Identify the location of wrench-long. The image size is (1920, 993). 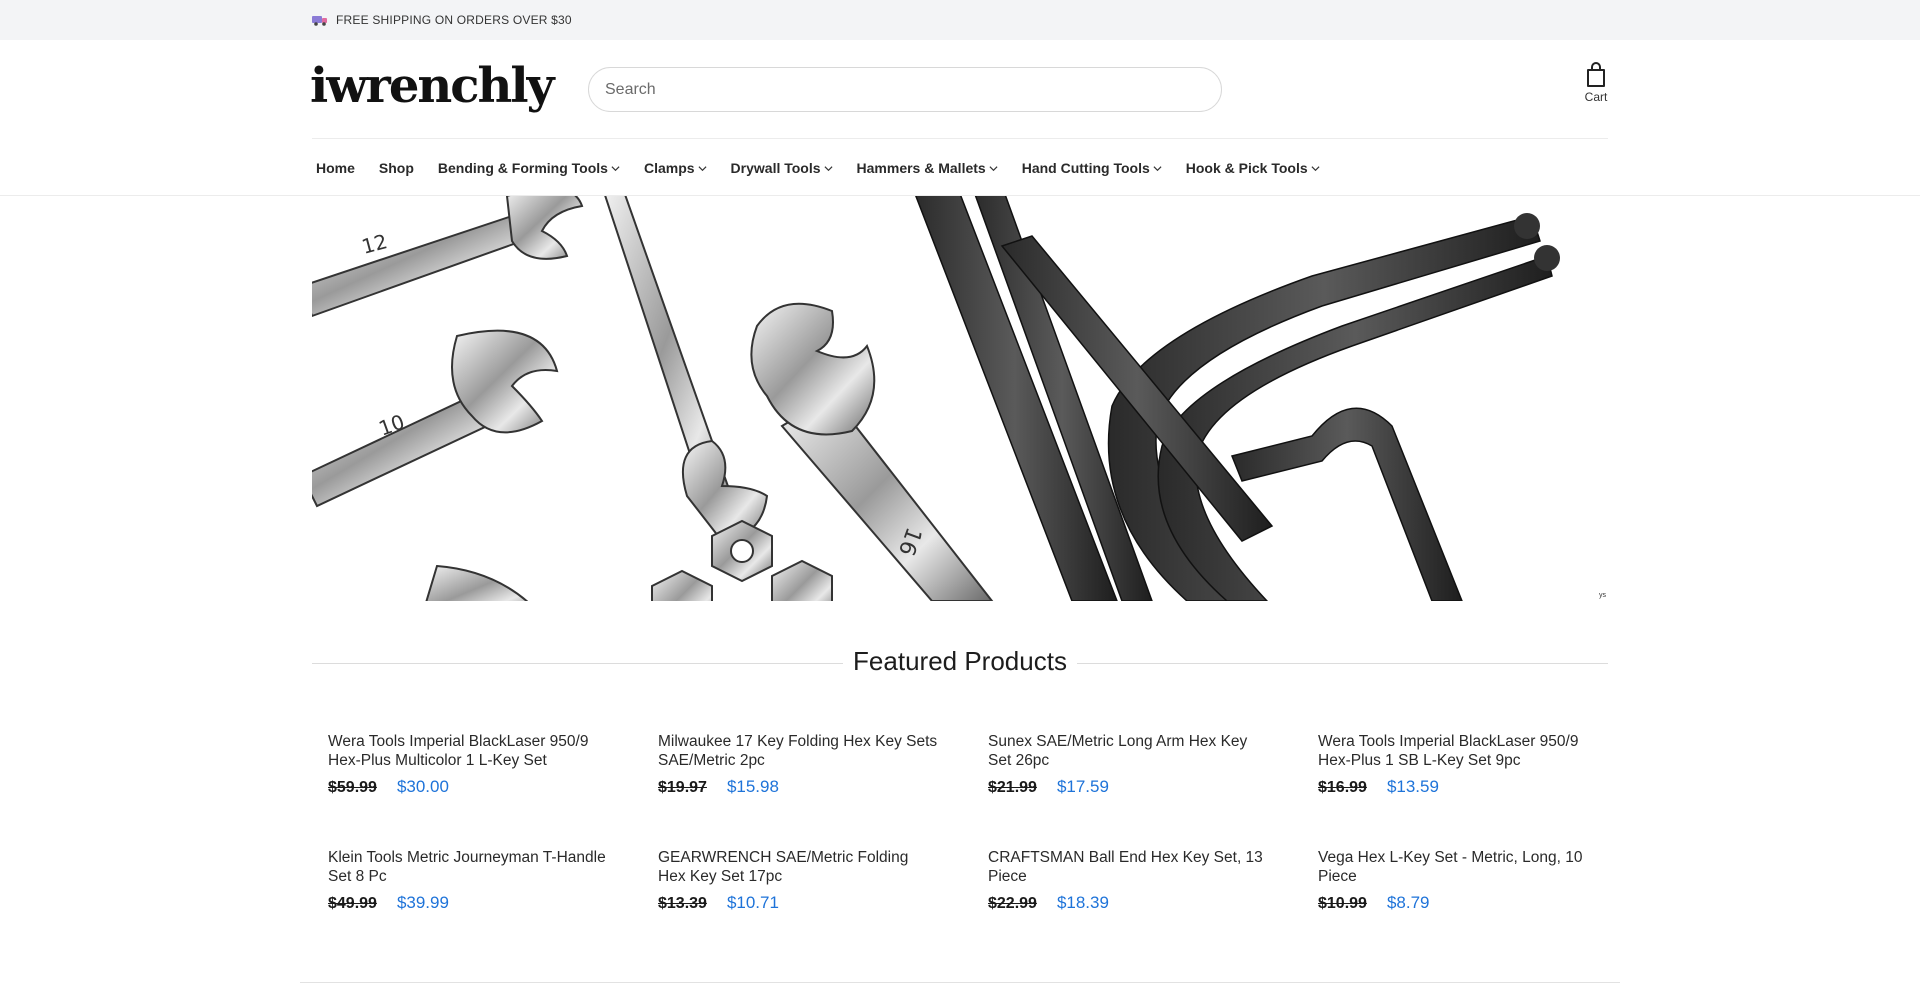
(686, 369).